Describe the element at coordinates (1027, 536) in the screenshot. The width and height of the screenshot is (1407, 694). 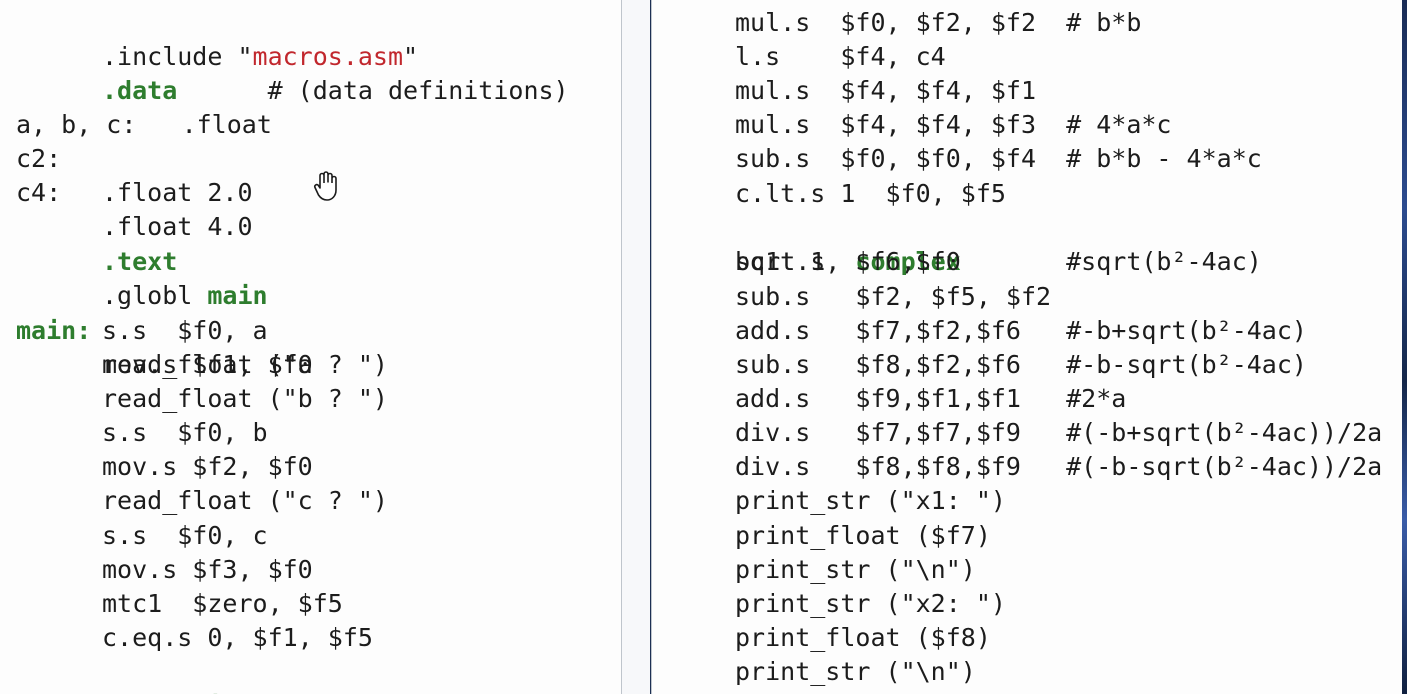
I see `code-line: print_float ($f7)` at that location.